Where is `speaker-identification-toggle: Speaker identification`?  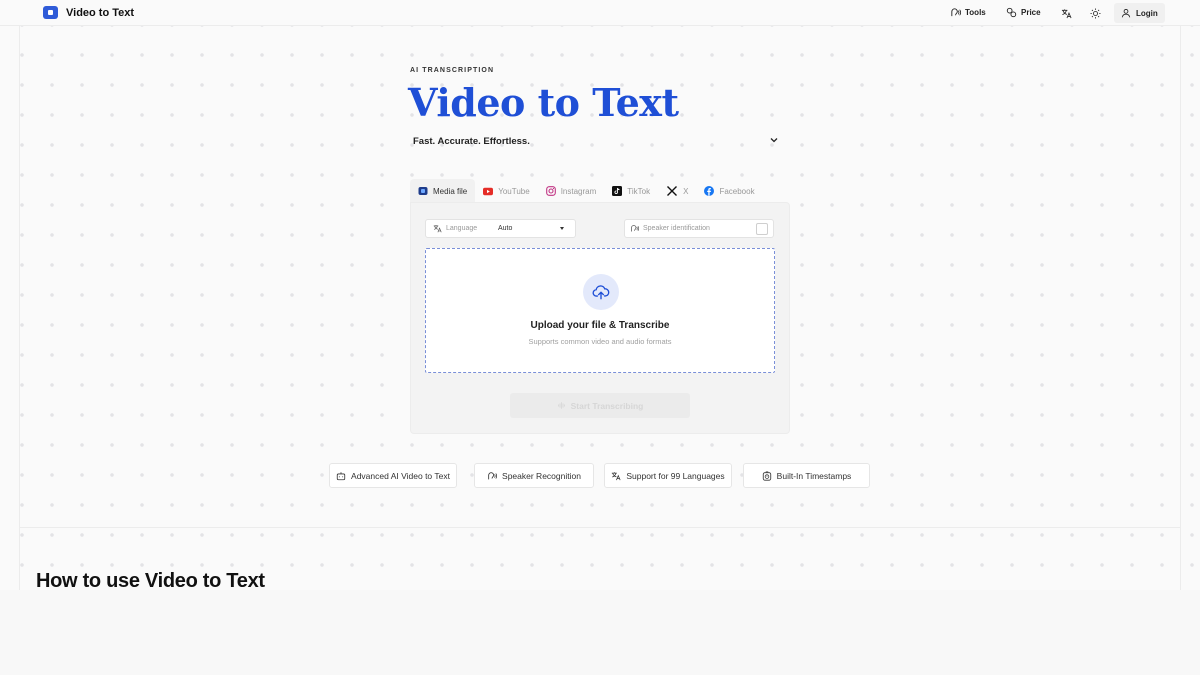
speaker-identification-toggle: Speaker identification is located at coordinates (699, 228).